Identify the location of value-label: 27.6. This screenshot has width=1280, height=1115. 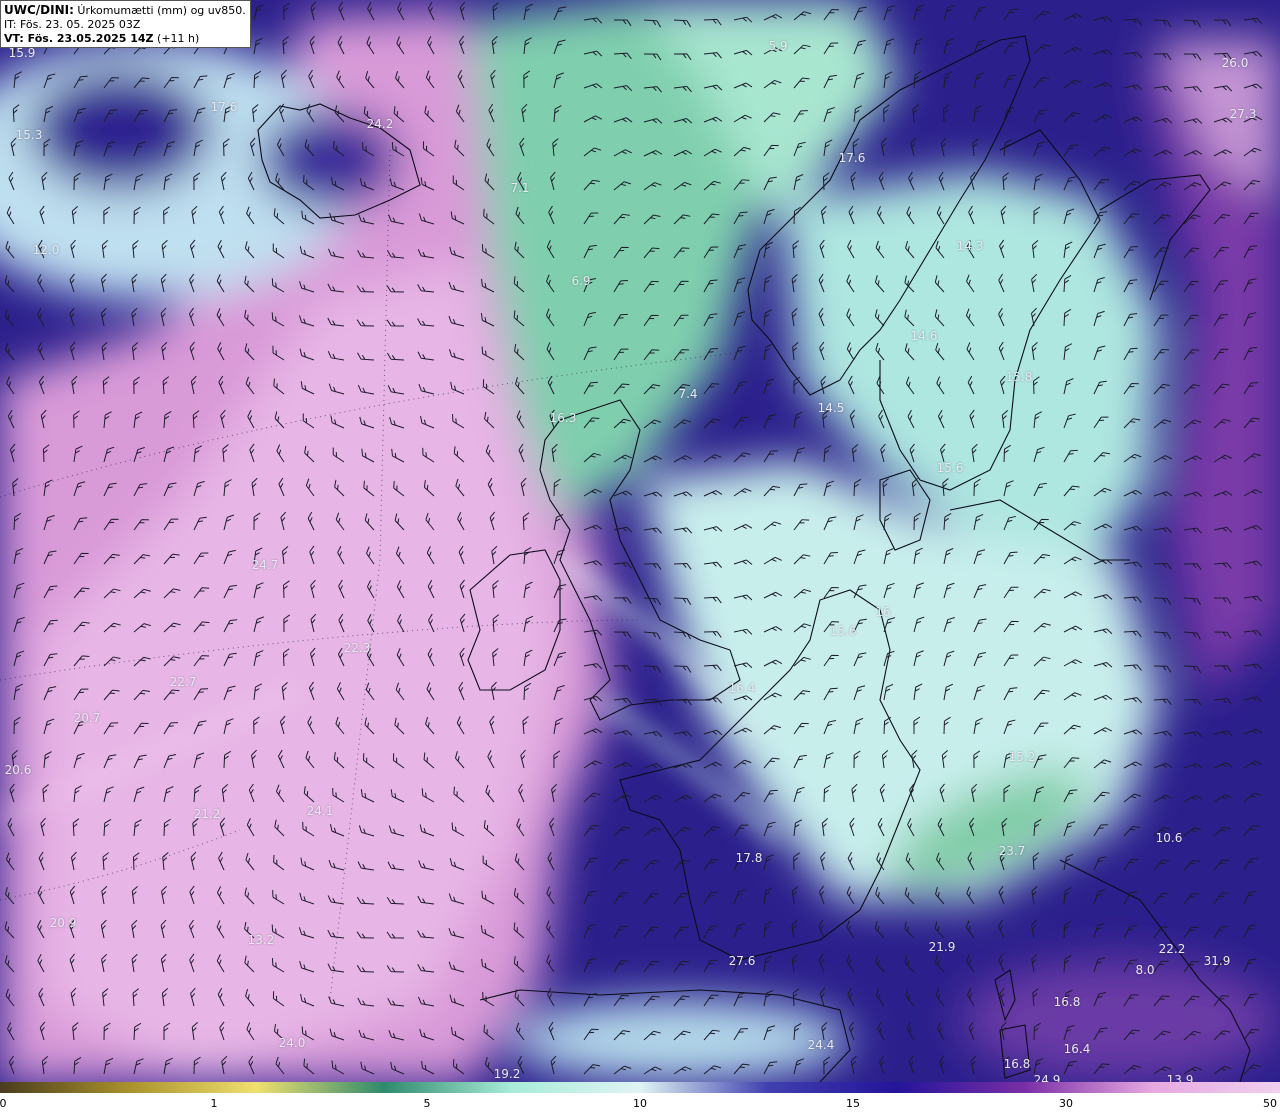
(742, 961).